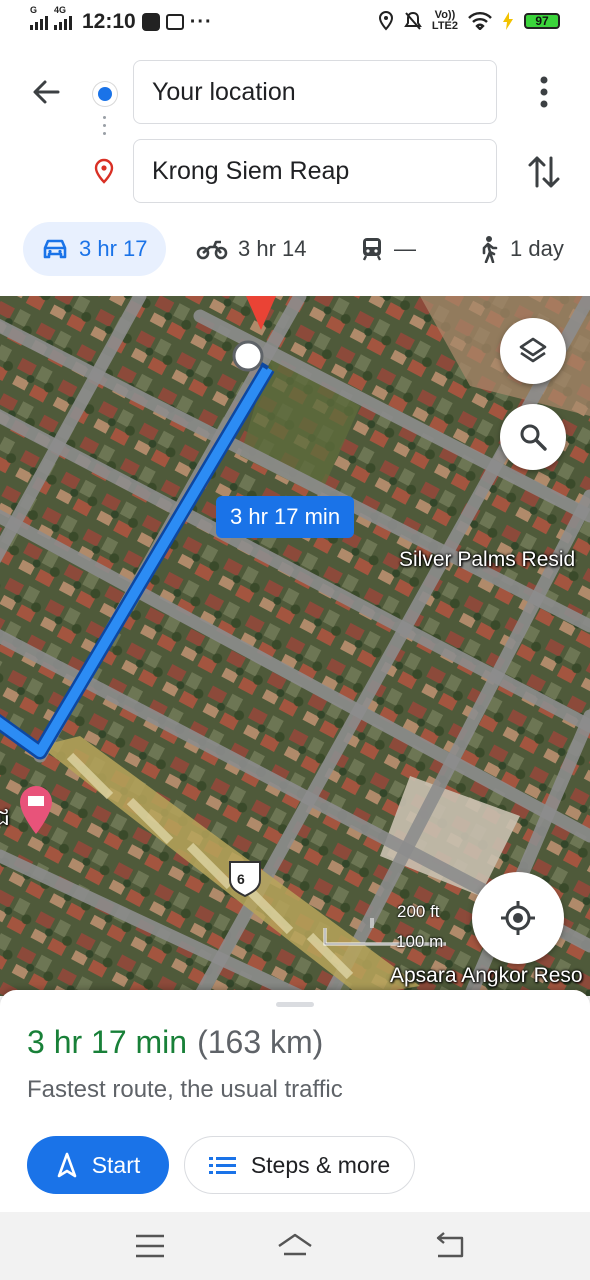  I want to click on search-along-route-button, so click(533, 437).